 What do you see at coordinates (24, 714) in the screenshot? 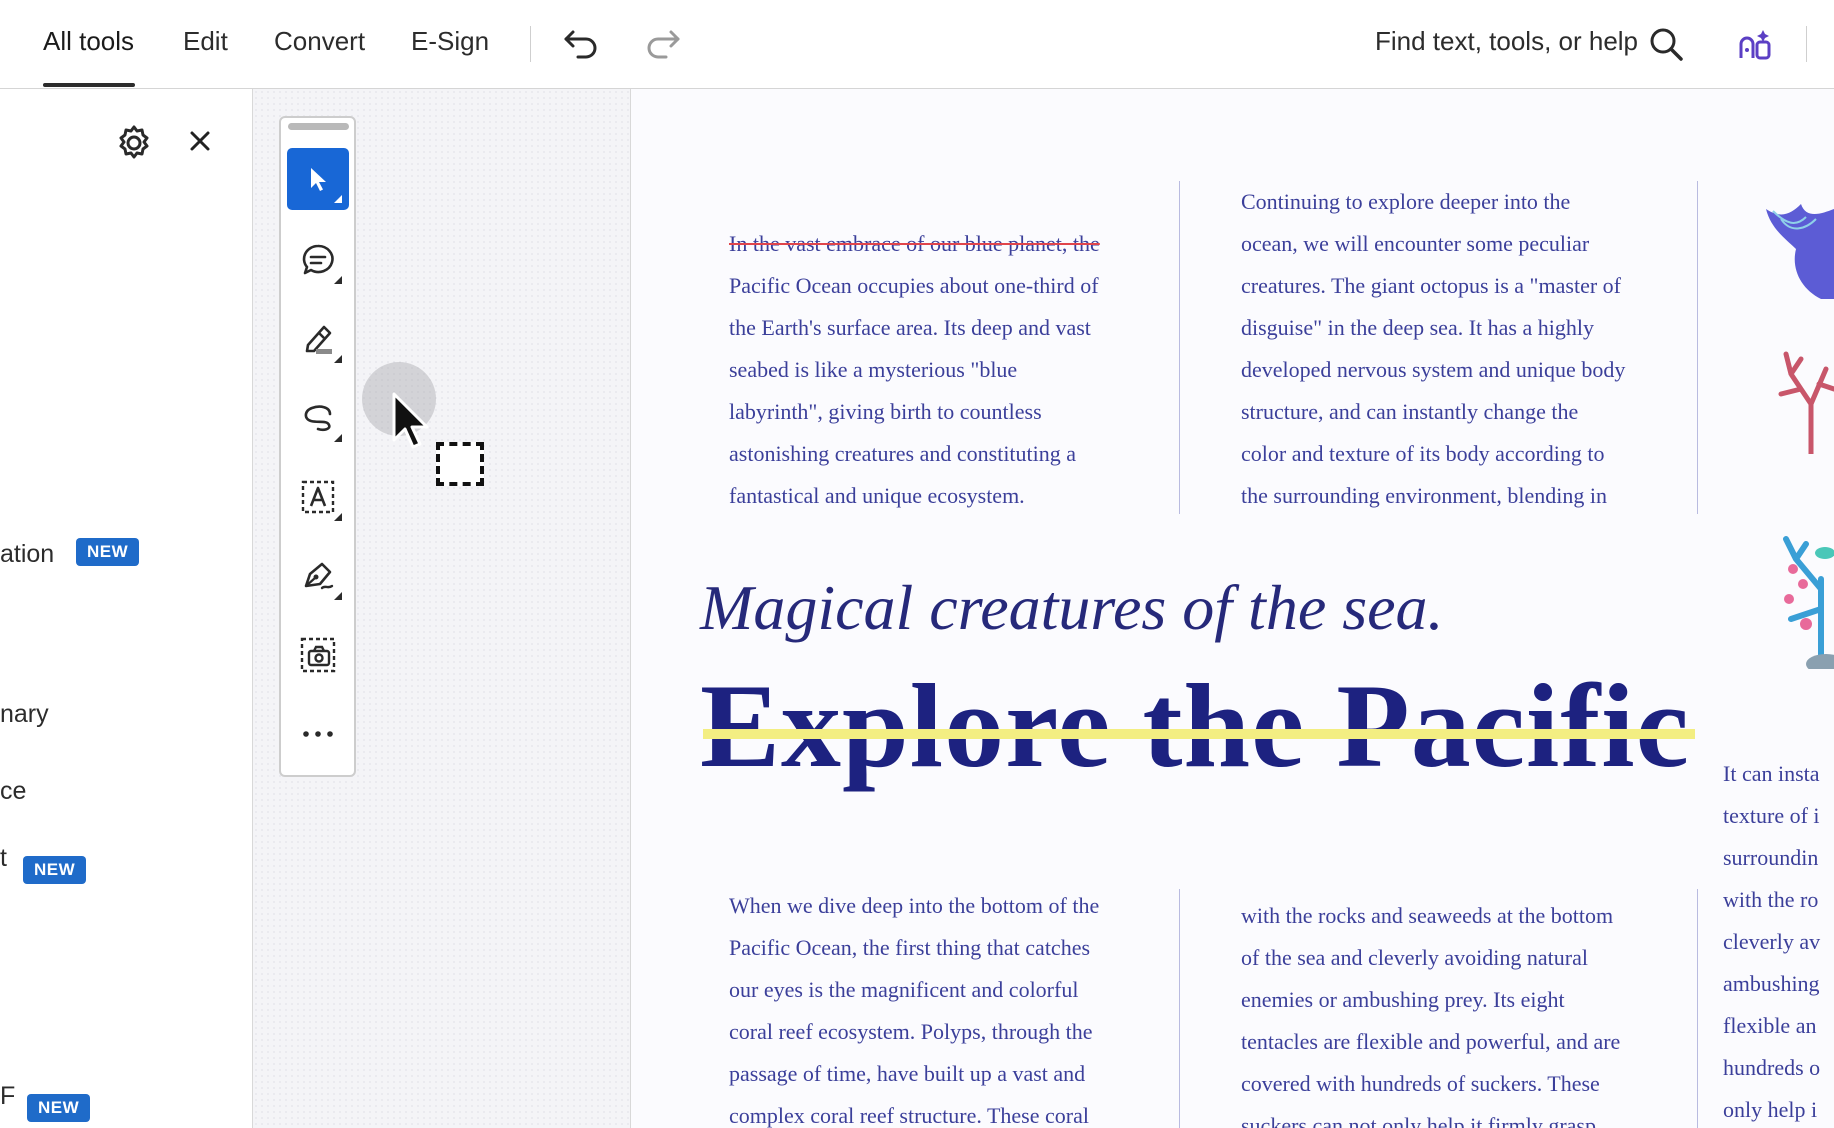
I see `panel-item-2: nary` at bounding box center [24, 714].